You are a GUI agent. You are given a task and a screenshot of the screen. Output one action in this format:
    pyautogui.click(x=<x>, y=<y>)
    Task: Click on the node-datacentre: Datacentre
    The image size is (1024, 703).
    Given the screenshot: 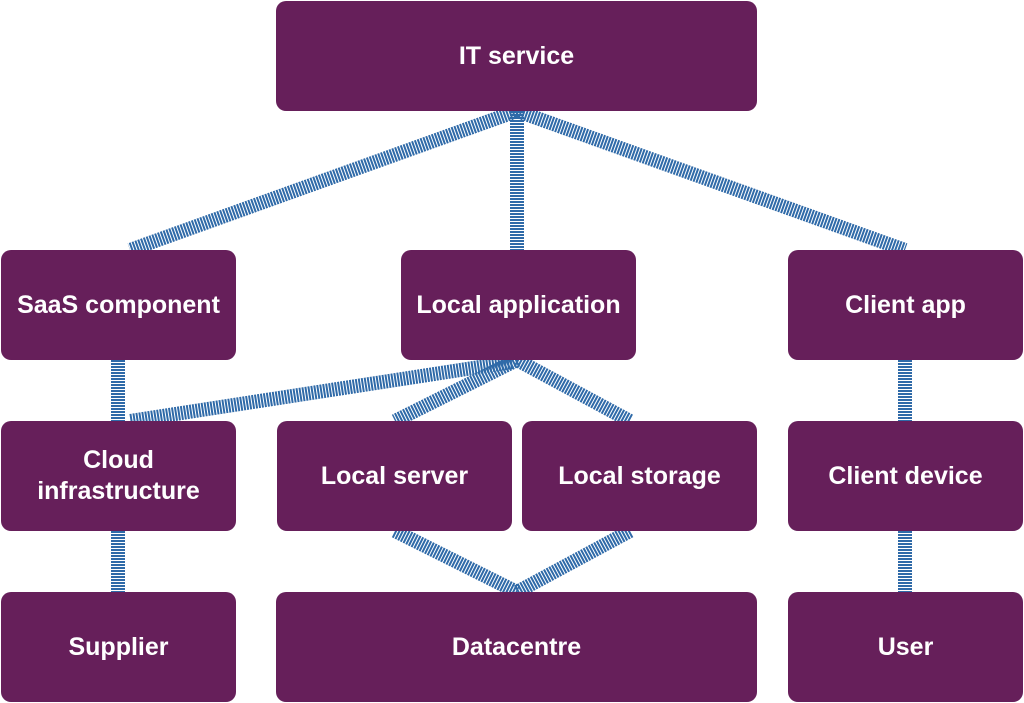 What is the action you would take?
    pyautogui.click(x=516, y=647)
    